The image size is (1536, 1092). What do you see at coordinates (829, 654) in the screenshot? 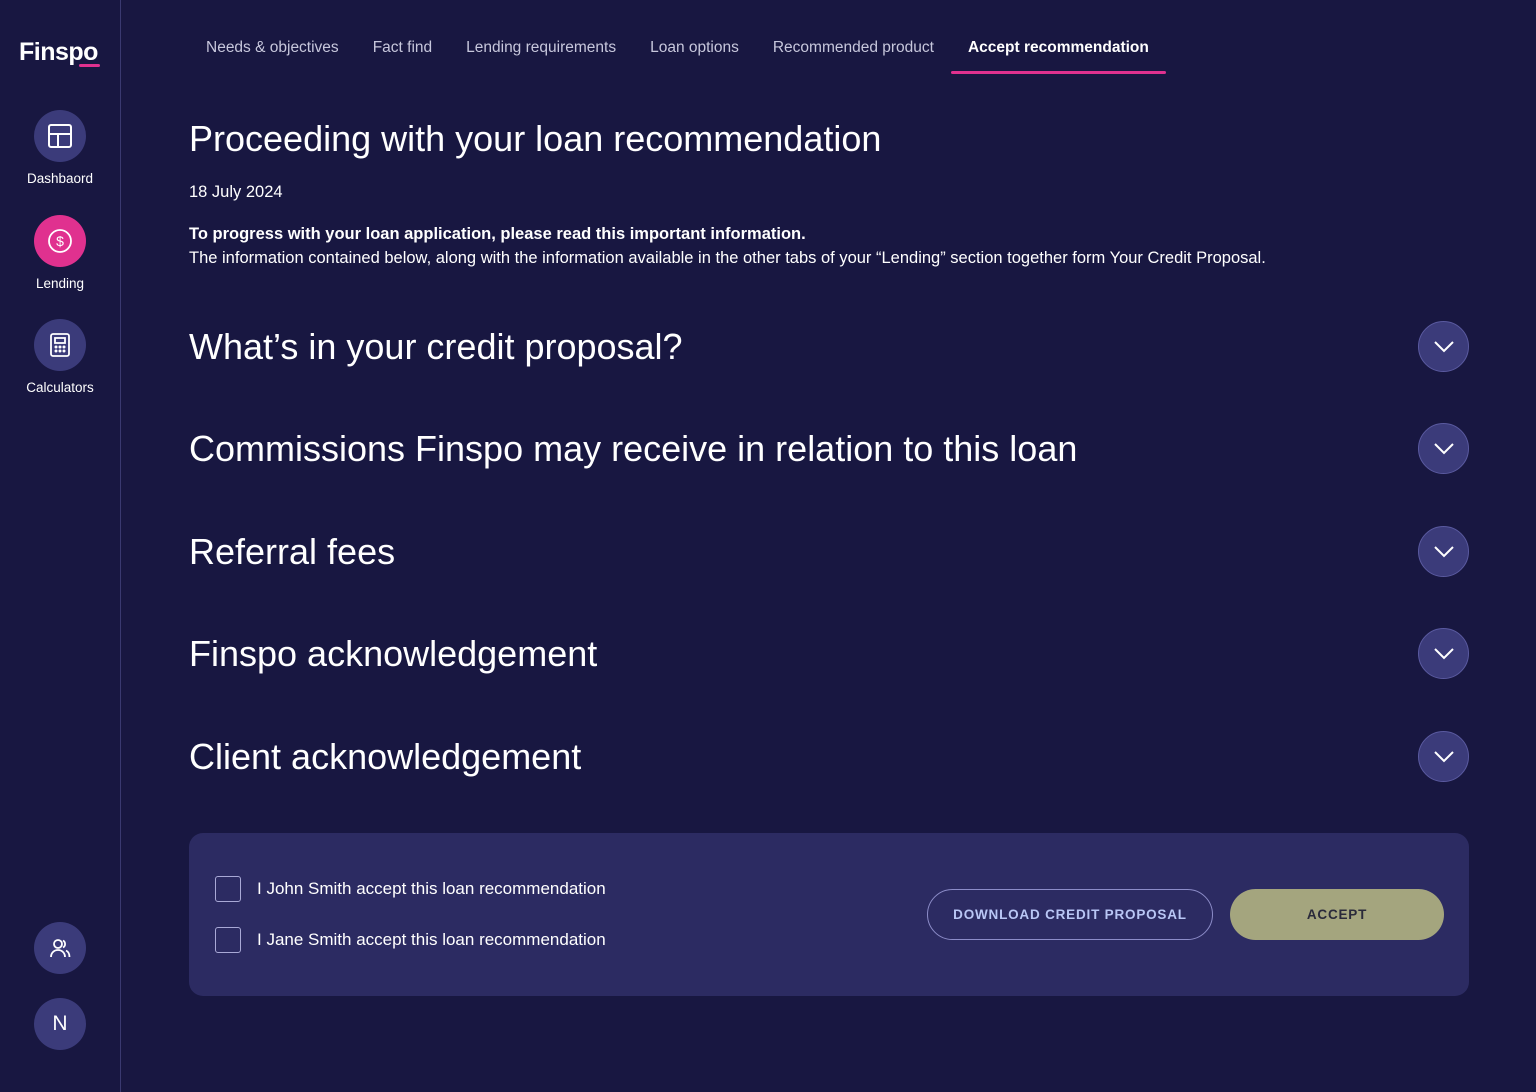
I see `accordion-finspo-acknowledgement: Finspo acknowledgement` at bounding box center [829, 654].